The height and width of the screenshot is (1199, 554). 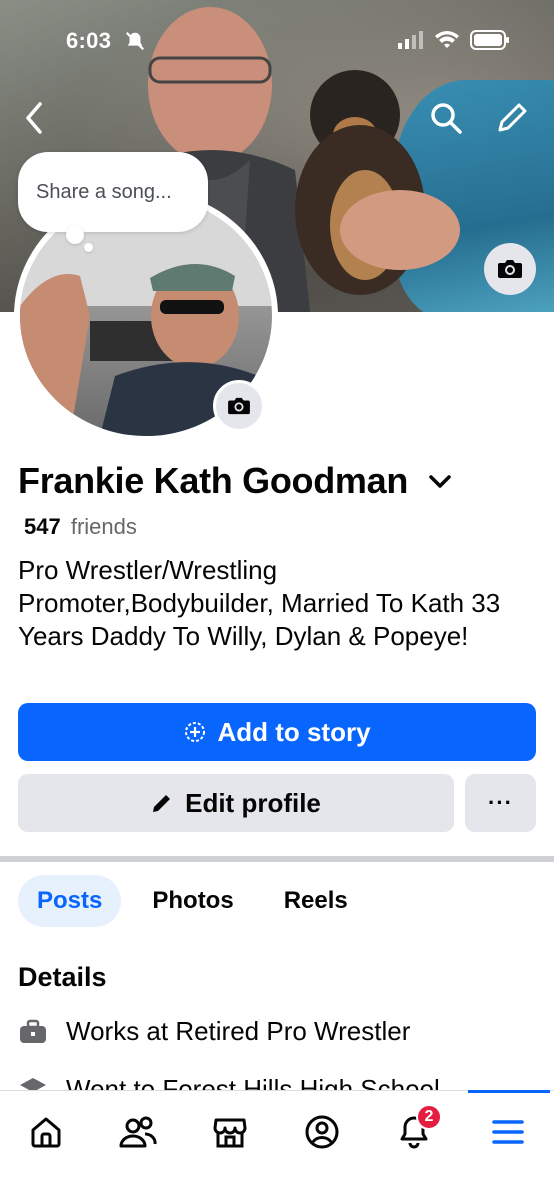 I want to click on back-button, so click(x=35, y=118).